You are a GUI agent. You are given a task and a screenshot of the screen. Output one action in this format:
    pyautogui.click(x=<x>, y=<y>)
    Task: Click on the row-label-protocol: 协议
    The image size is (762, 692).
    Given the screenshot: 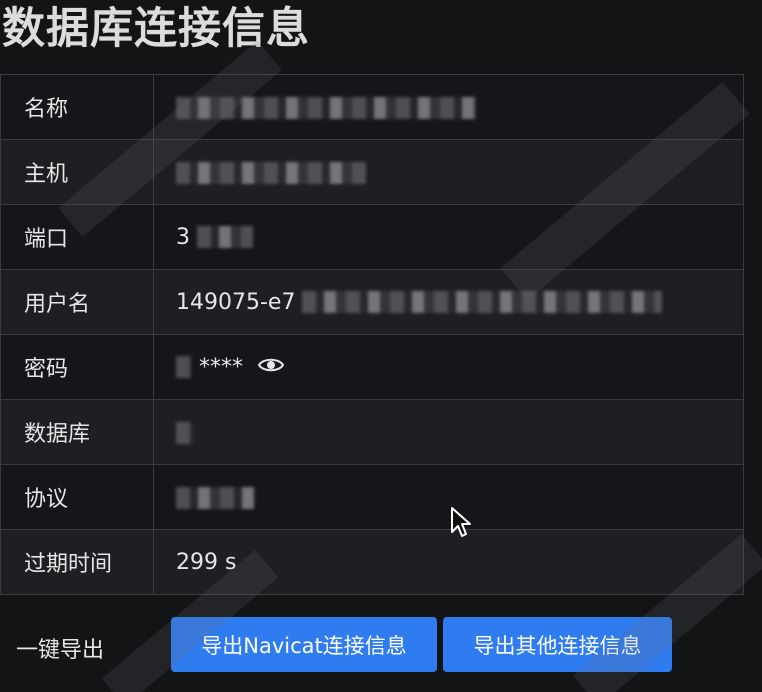 What is the action you would take?
    pyautogui.click(x=77, y=497)
    